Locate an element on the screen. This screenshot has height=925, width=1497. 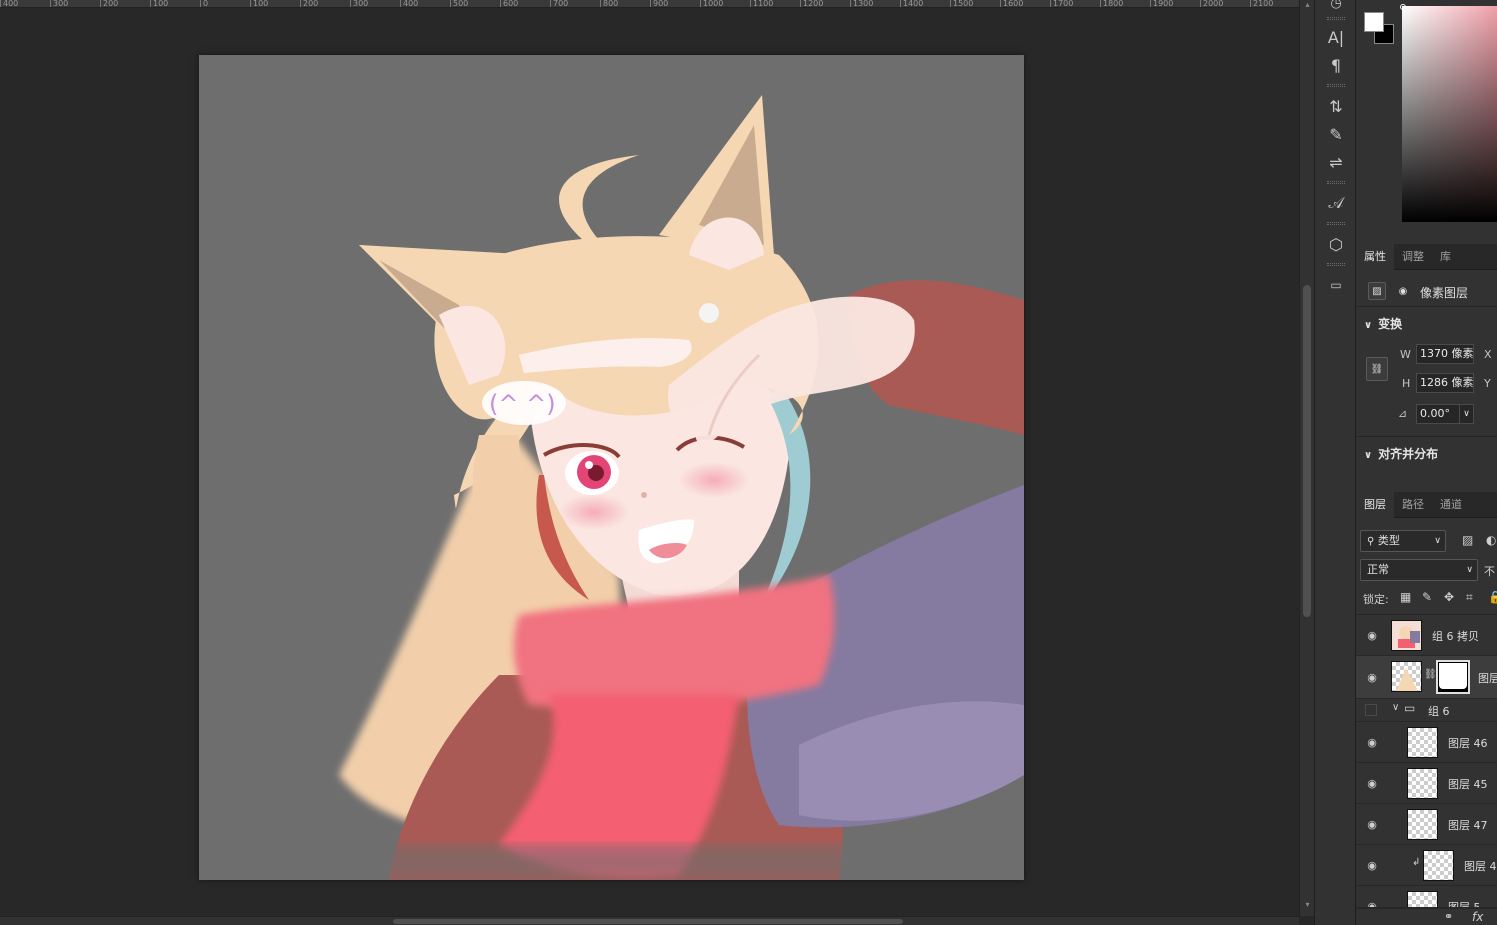
adjustments-sliders-glyph: ⇌ is located at coordinates (1336, 162).